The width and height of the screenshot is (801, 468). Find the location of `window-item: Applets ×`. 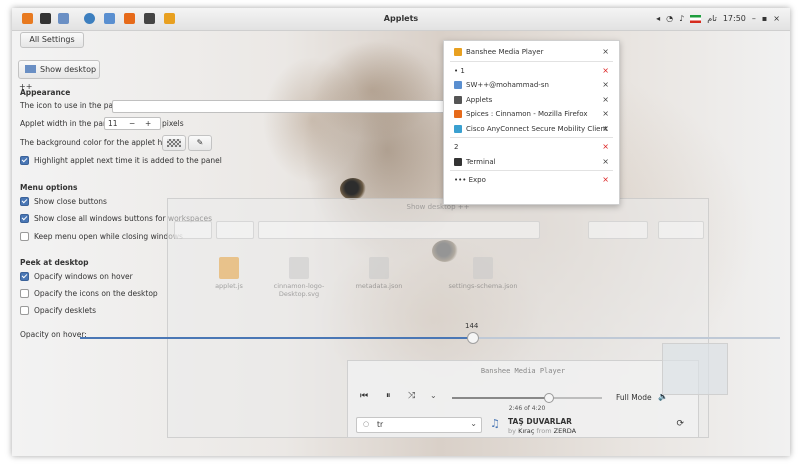

window-item: Applets × is located at coordinates (531, 100).